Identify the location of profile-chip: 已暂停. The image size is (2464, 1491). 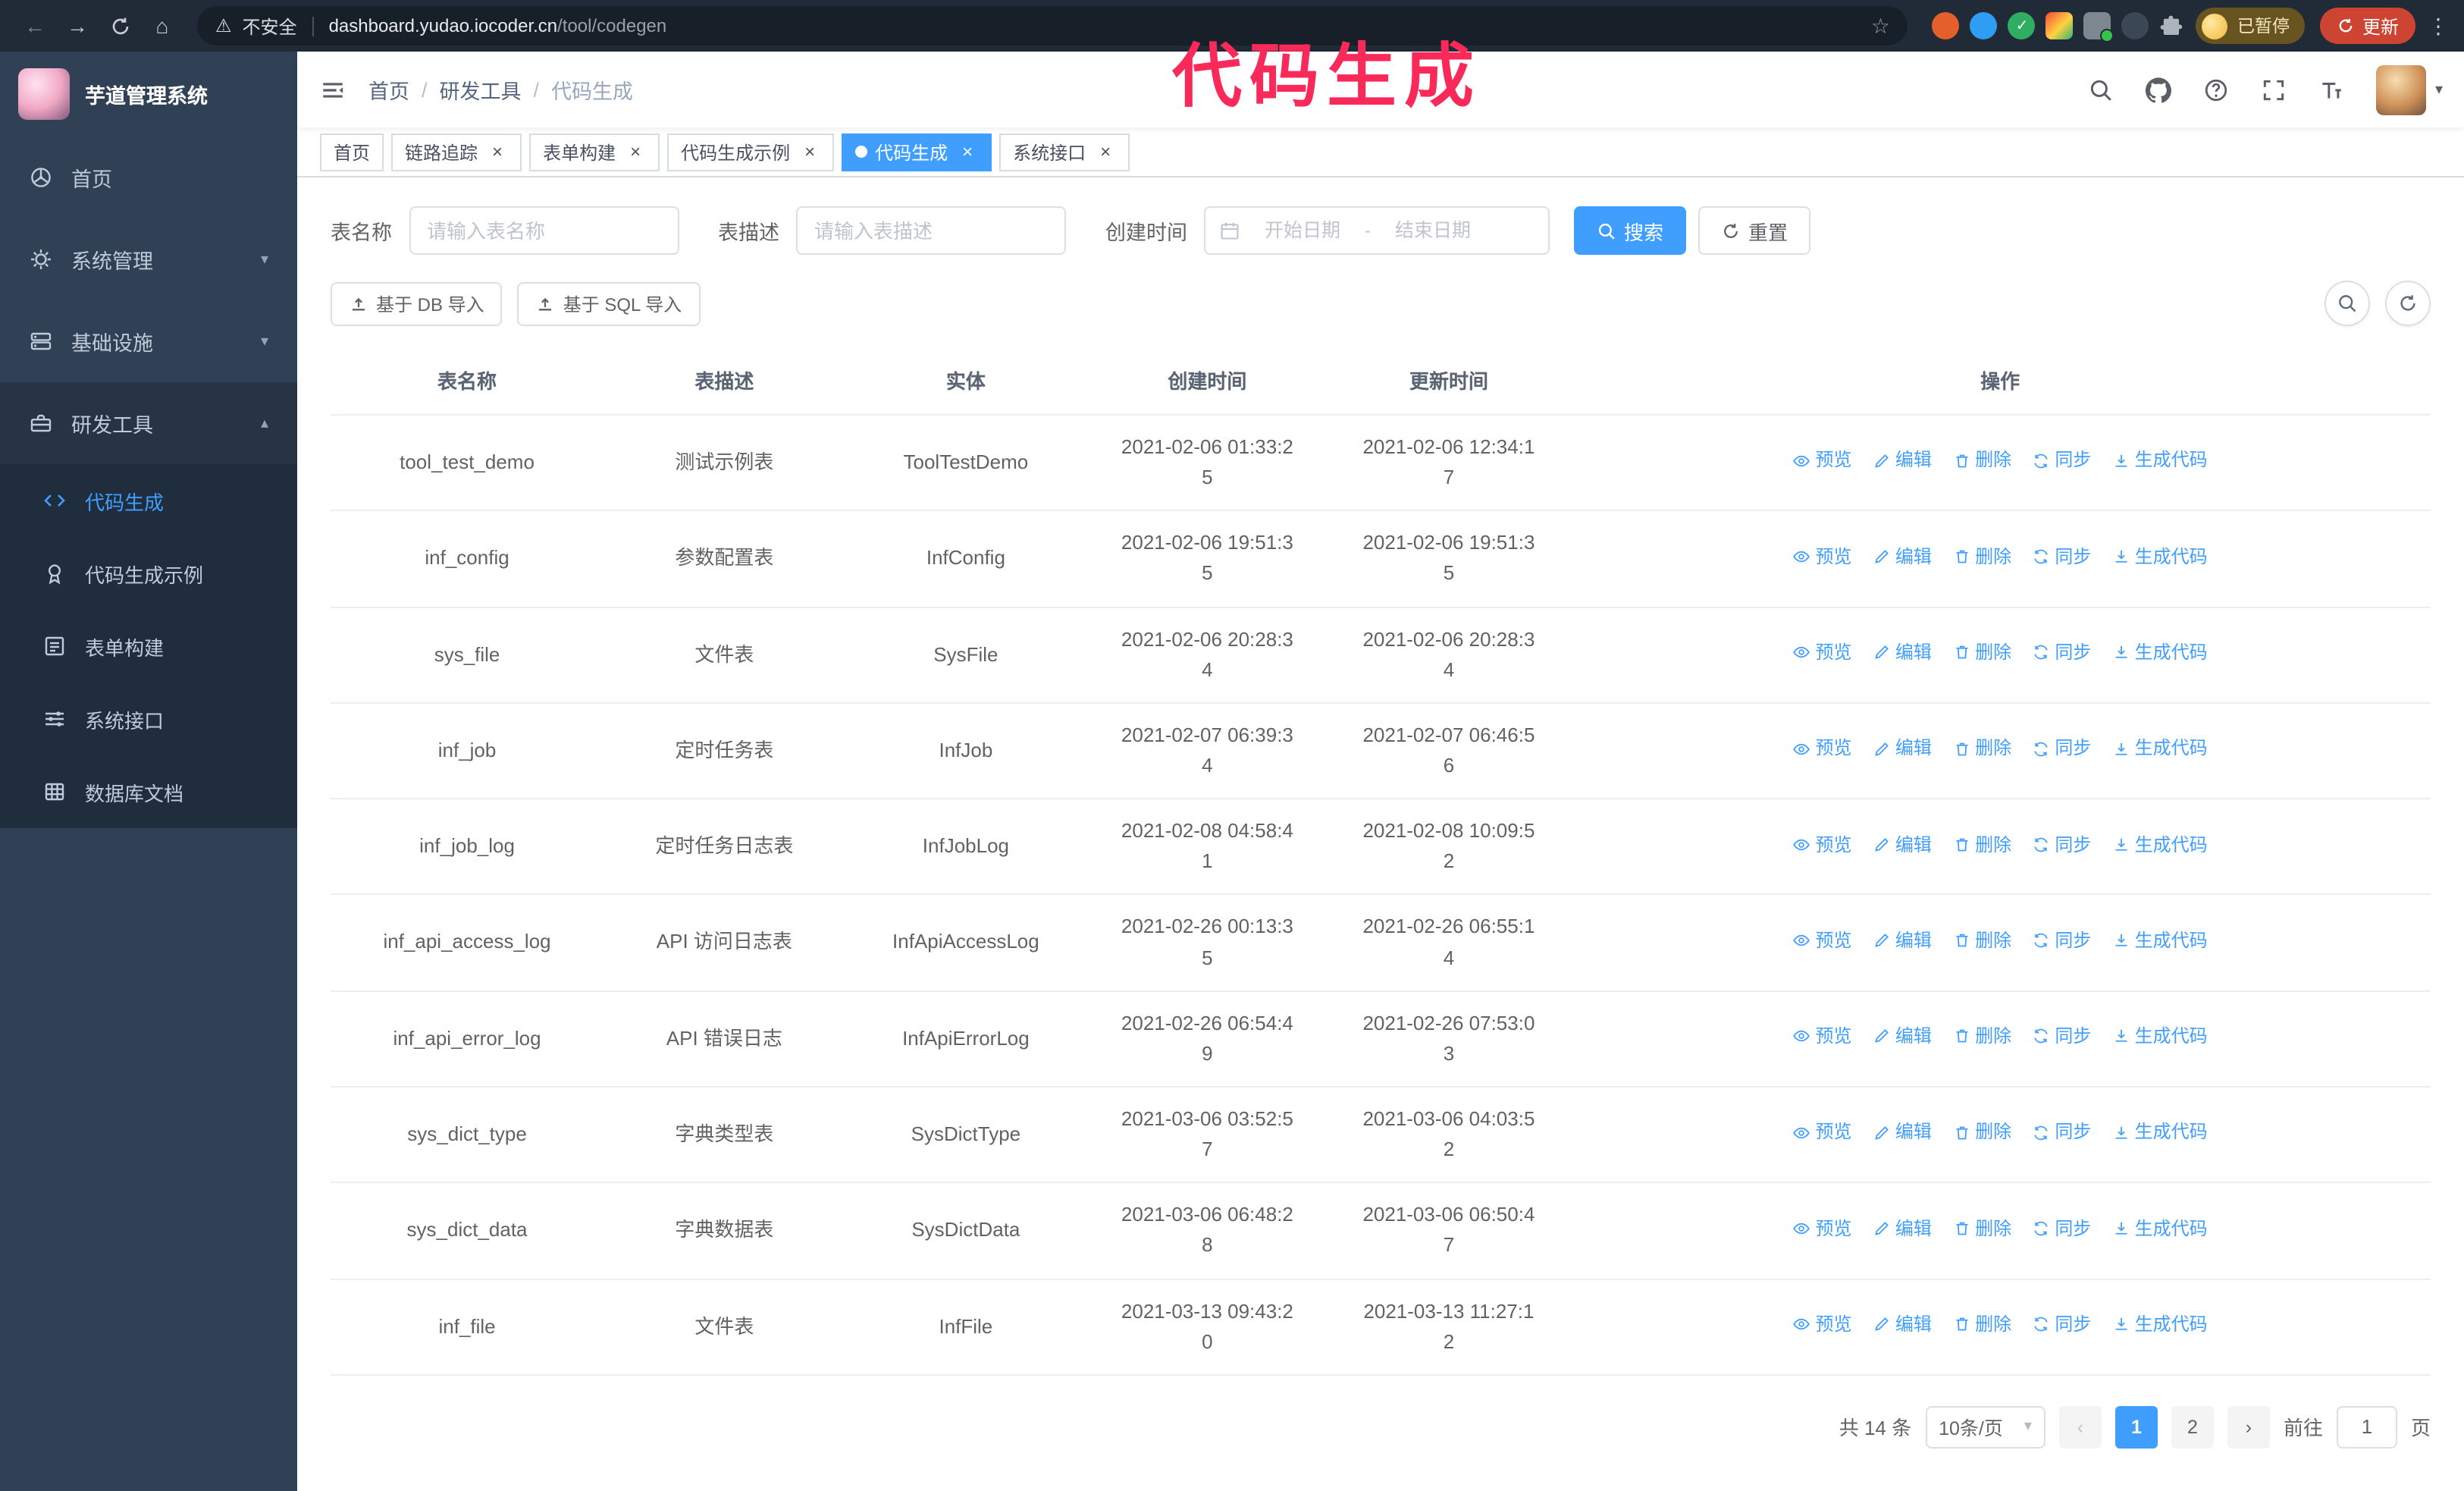
(2250, 26).